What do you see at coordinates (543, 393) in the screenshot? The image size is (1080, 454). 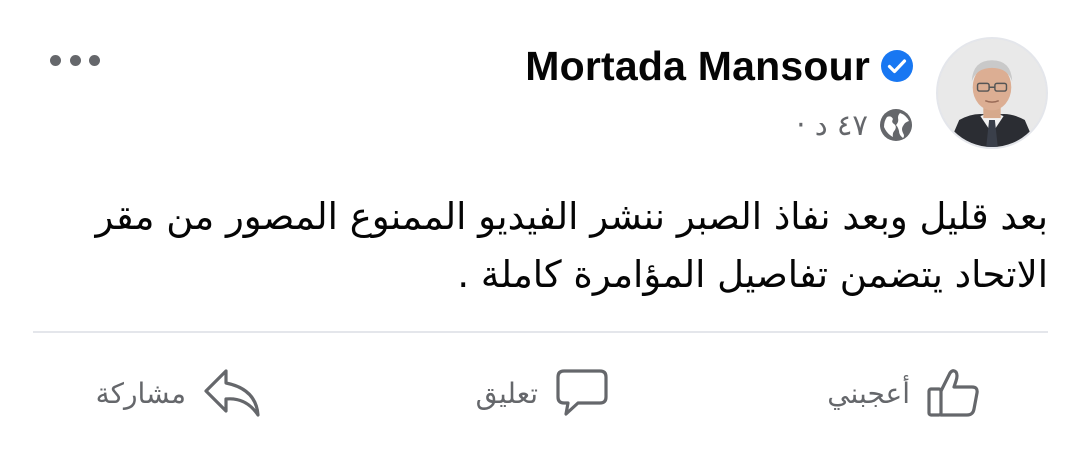 I see `comment-button: تعليق` at bounding box center [543, 393].